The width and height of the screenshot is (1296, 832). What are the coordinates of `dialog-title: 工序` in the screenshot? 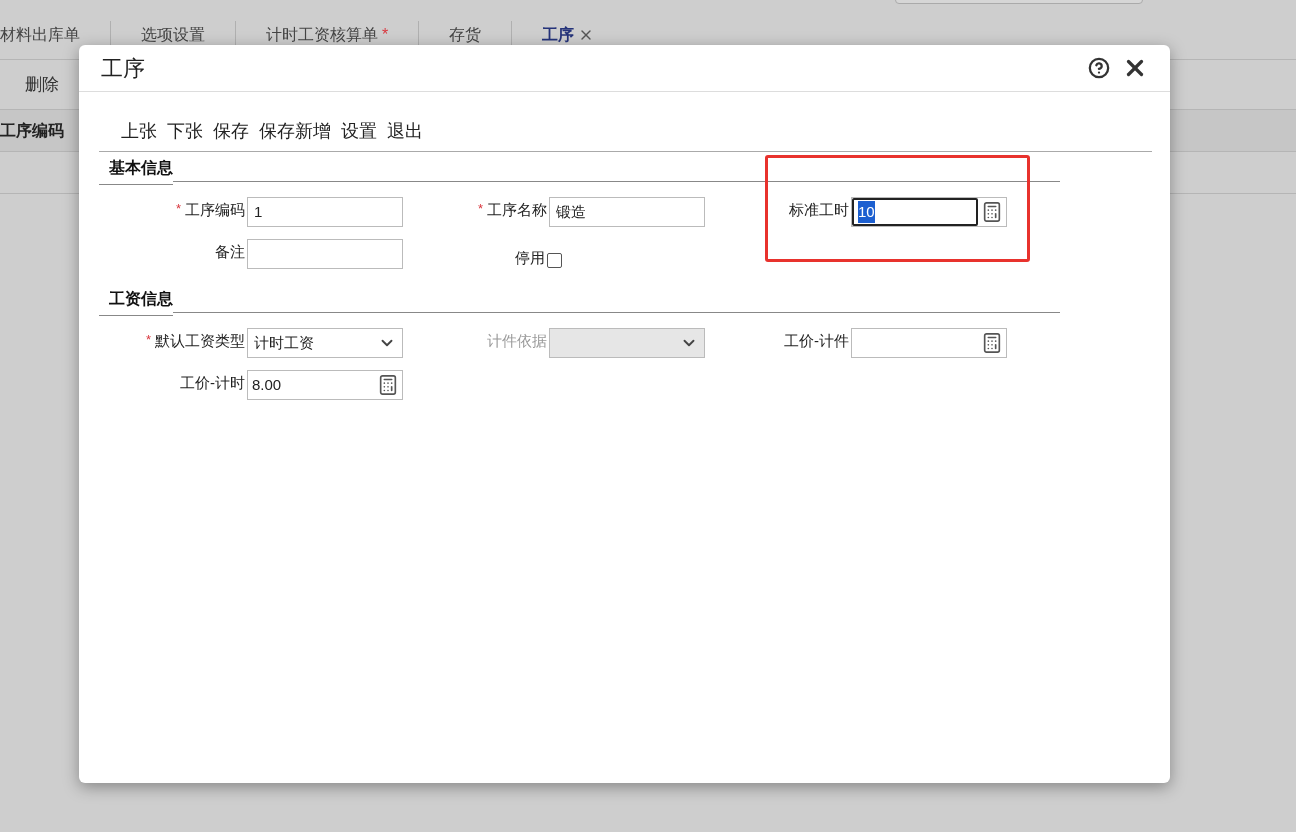 It's located at (123, 68).